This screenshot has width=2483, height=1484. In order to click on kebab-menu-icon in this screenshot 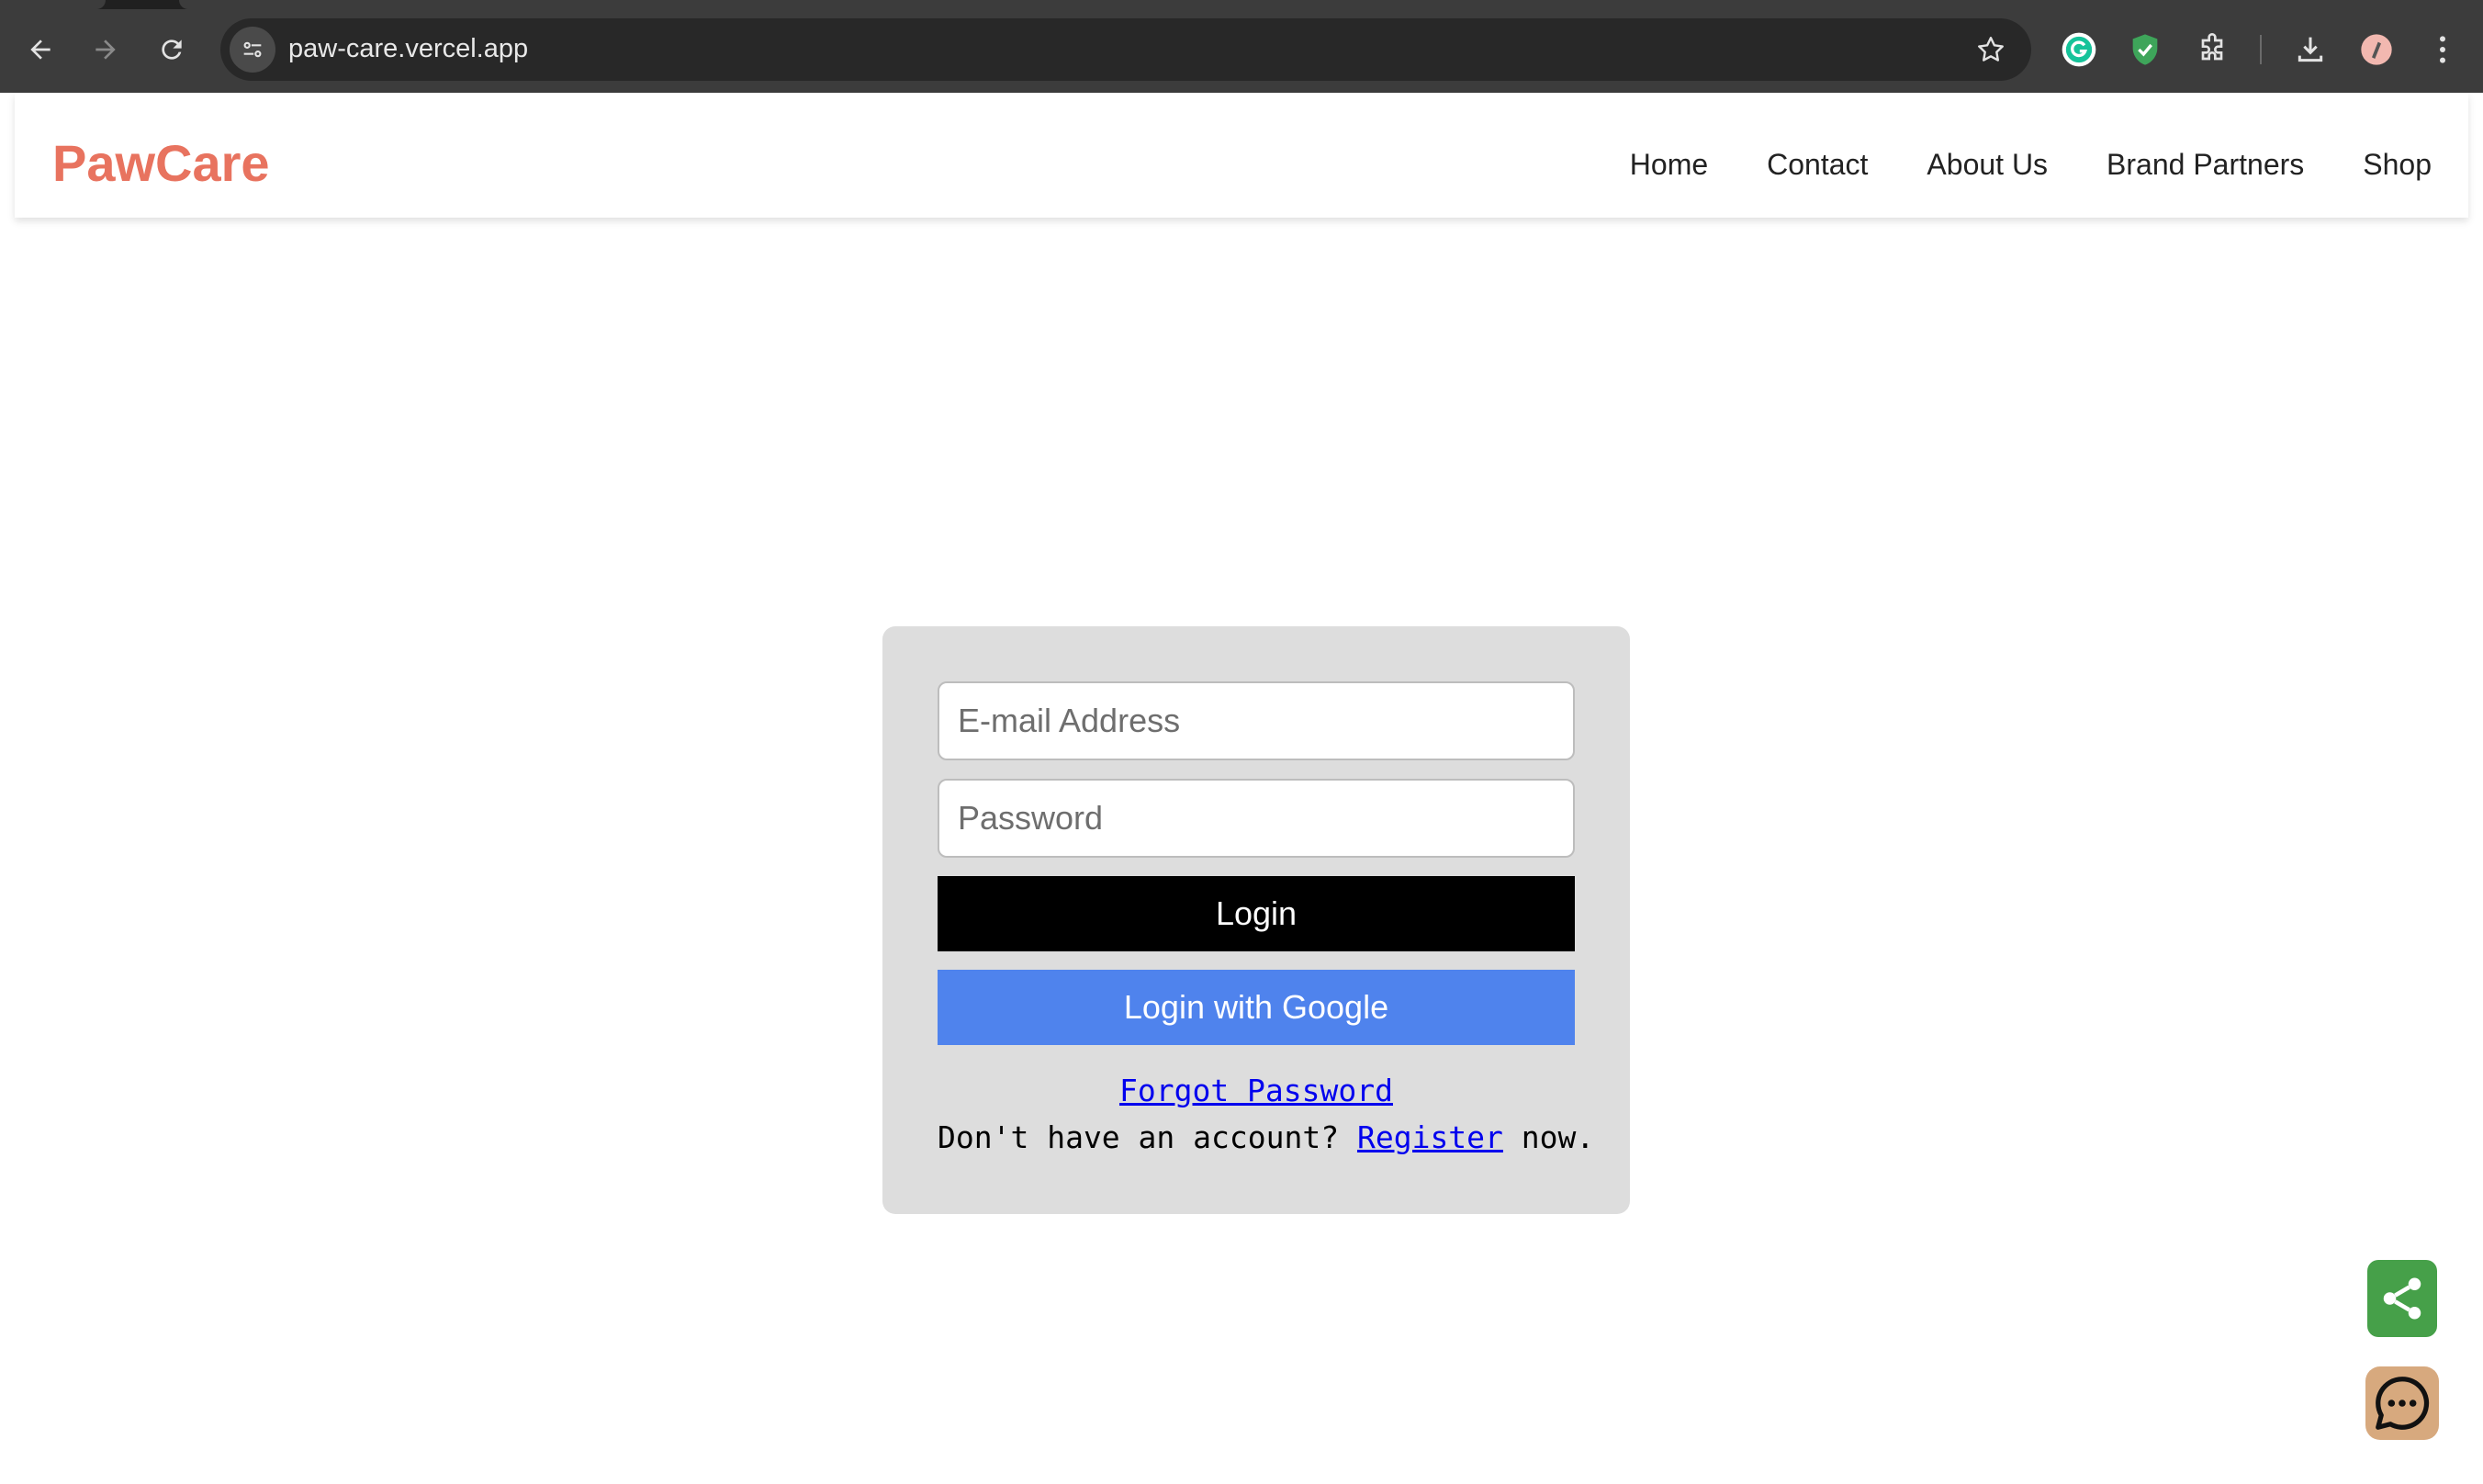, I will do `click(2442, 50)`.